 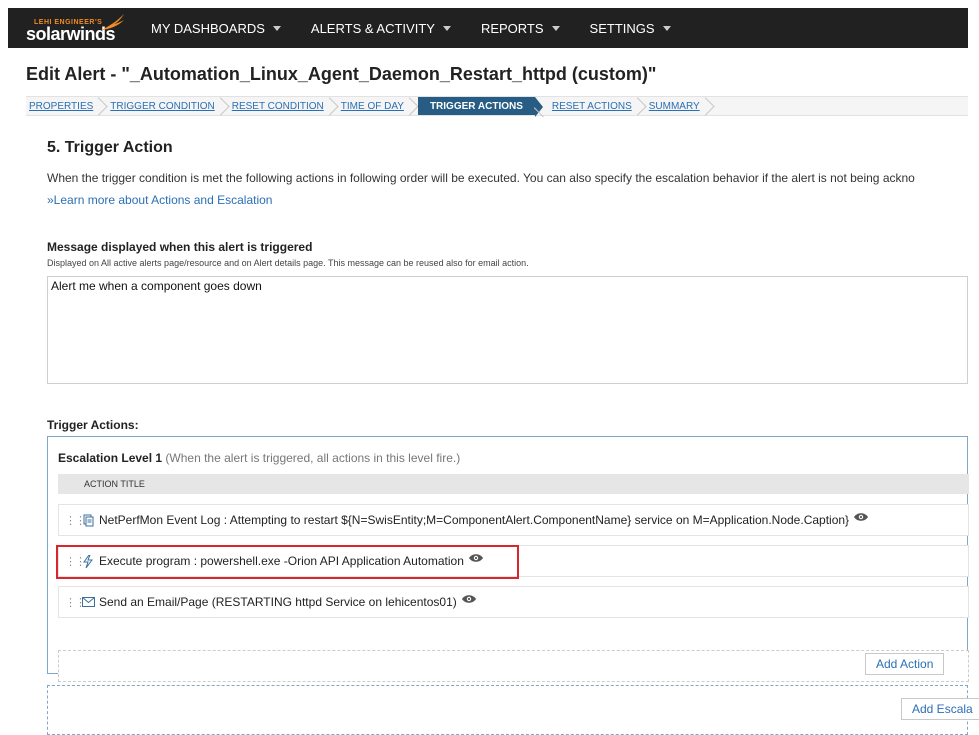 I want to click on nav-settings: SETTINGS, so click(x=630, y=28).